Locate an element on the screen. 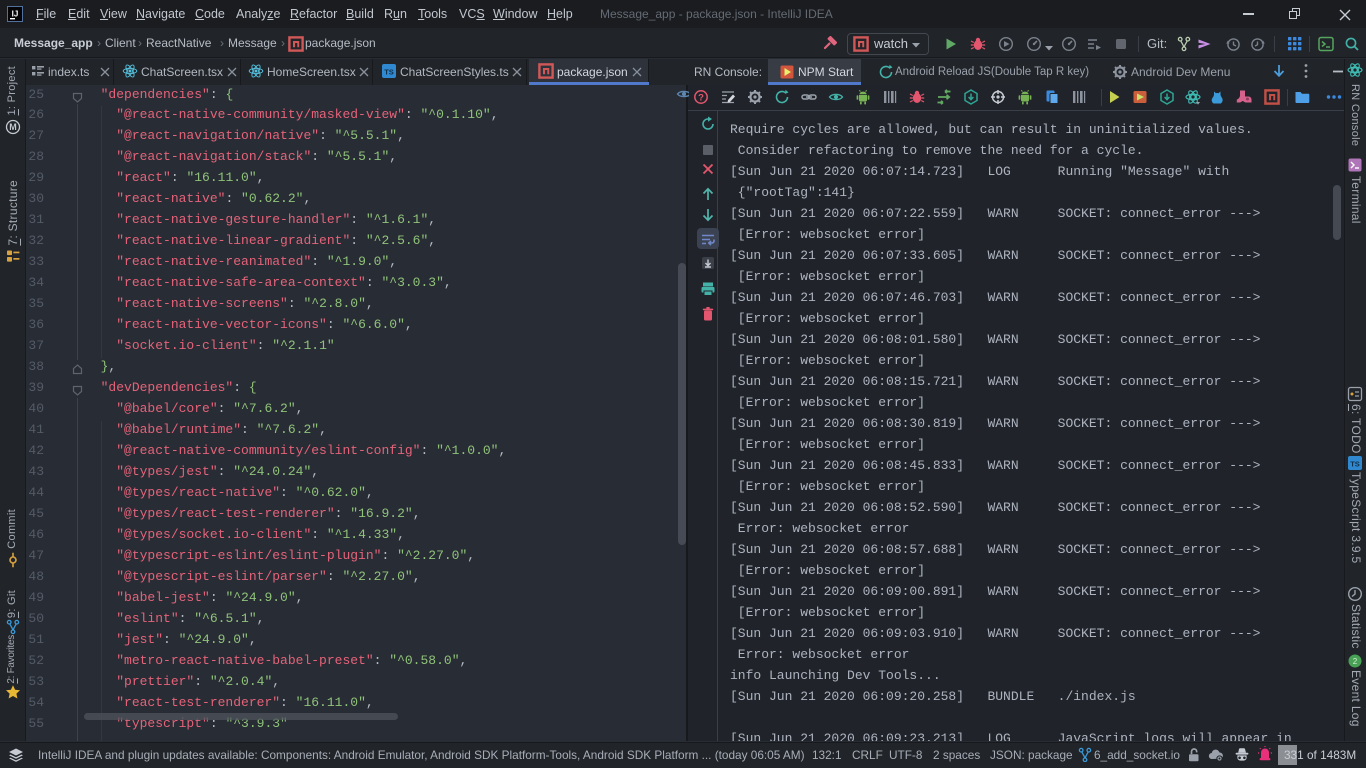 The height and width of the screenshot is (768, 1366). svg-text: 2 is located at coordinates (1355, 661).